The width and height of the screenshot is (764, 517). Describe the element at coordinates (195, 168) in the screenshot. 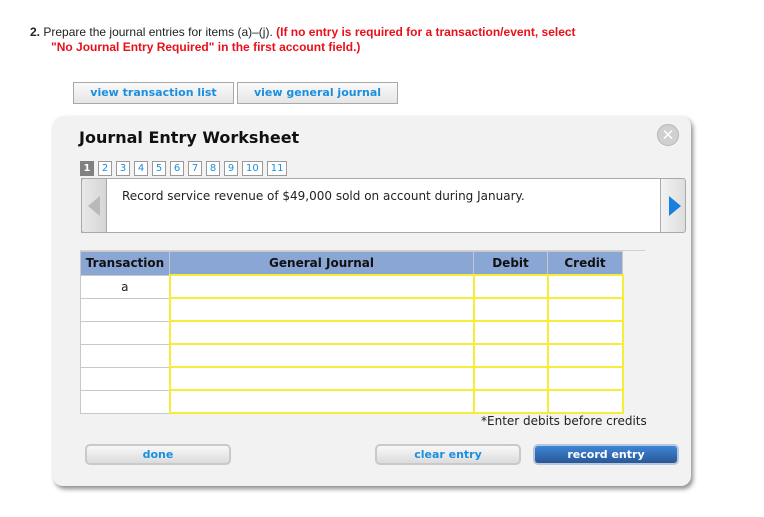

I see `tab-transaction-7: 7` at that location.